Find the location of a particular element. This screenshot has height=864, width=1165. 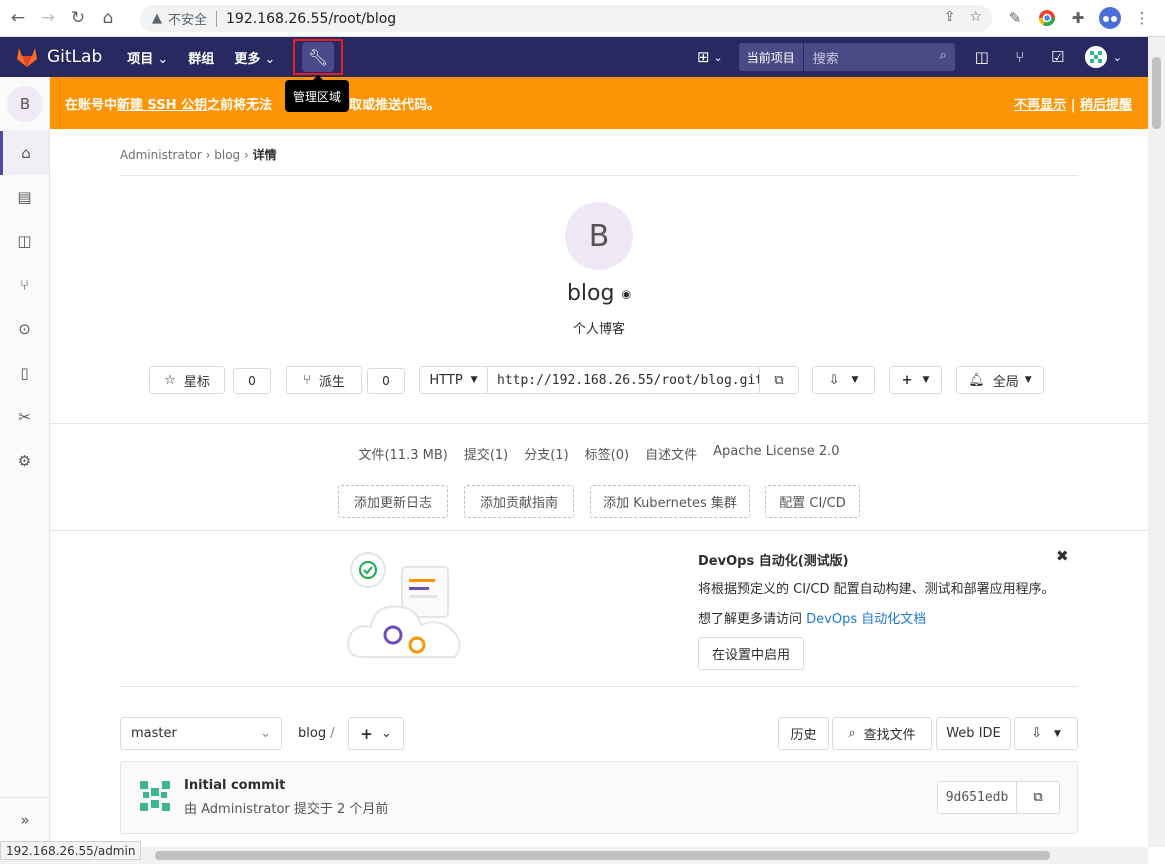

add-kubernetes-button: 添加 Kubernetes 集群 is located at coordinates (670, 501).